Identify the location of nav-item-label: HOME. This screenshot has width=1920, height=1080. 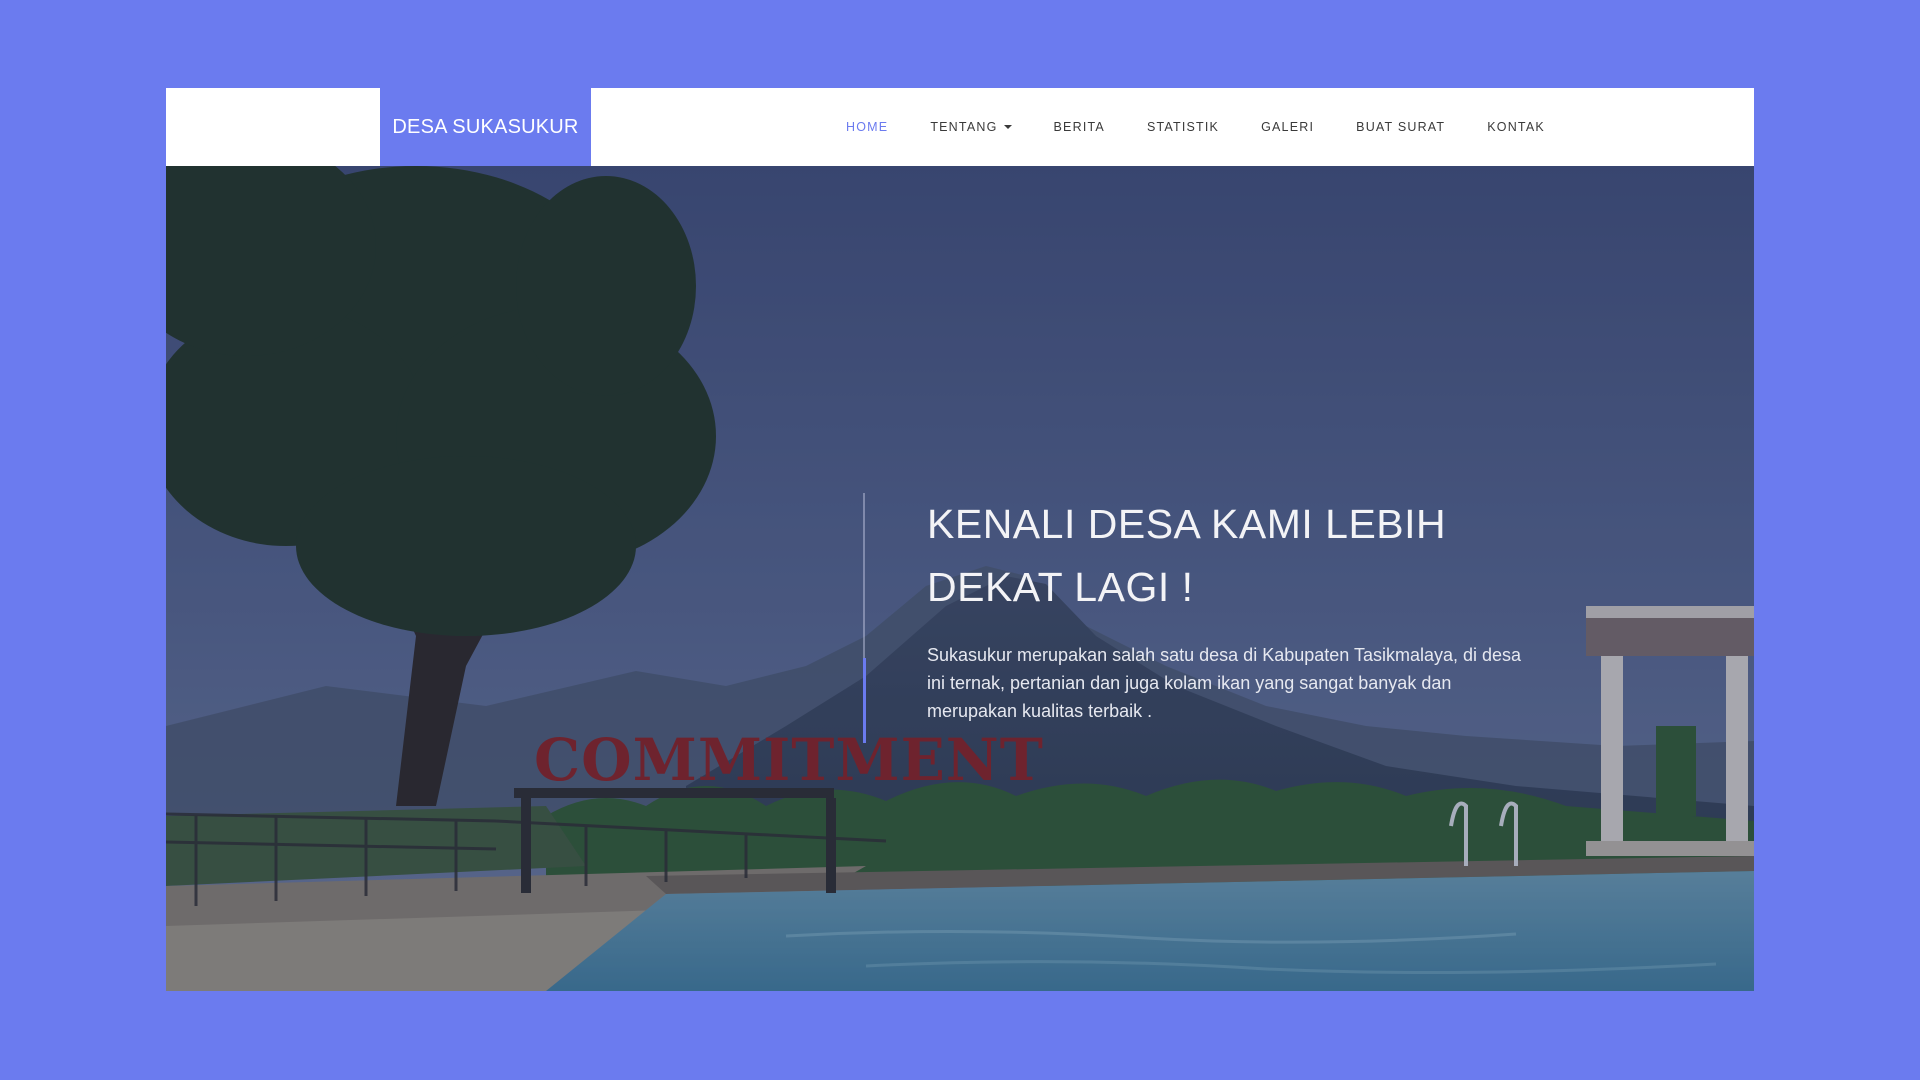
(867, 127).